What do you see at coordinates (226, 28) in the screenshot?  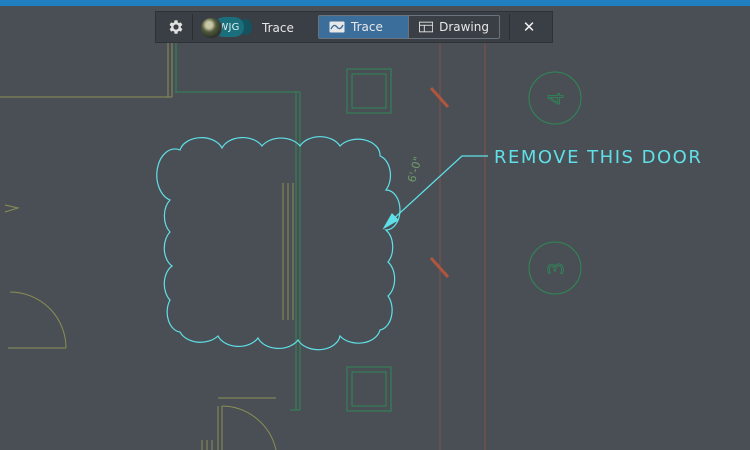 I see `collaborator-avatars: WJG` at bounding box center [226, 28].